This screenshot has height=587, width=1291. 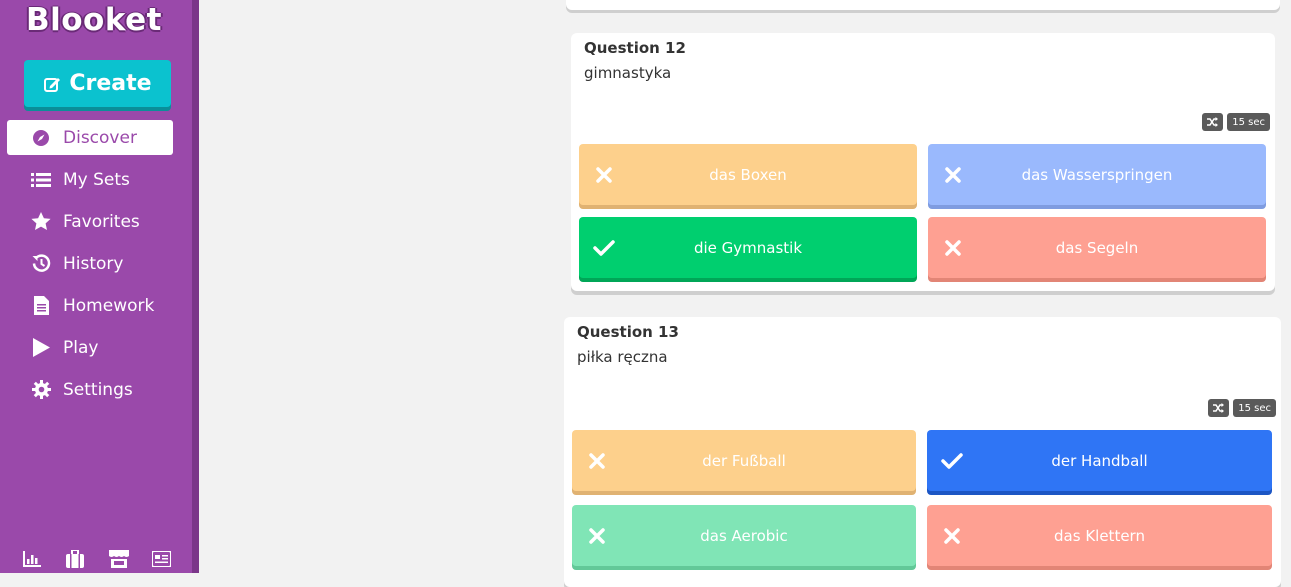 I want to click on edit-icon, so click(x=52, y=84).